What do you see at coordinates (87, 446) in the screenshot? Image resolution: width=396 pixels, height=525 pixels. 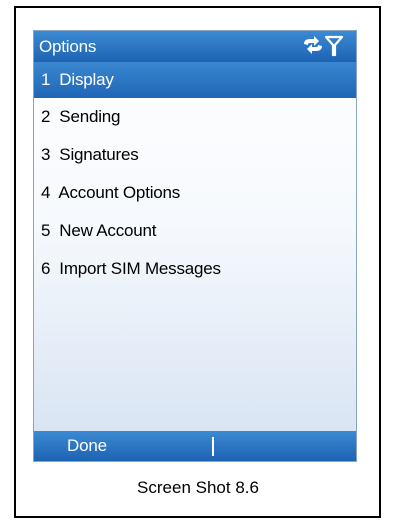 I see `done-softkey: Done` at bounding box center [87, 446].